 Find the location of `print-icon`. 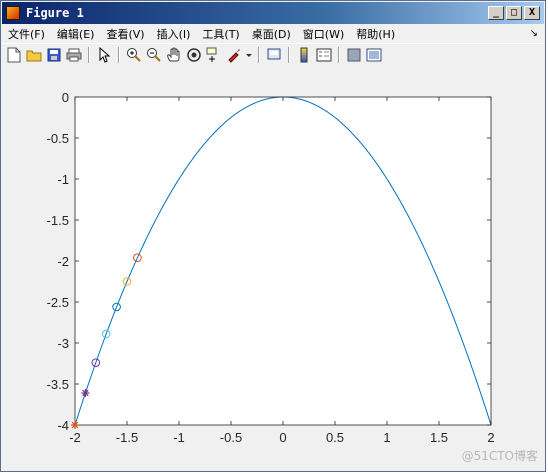

print-icon is located at coordinates (74, 55).